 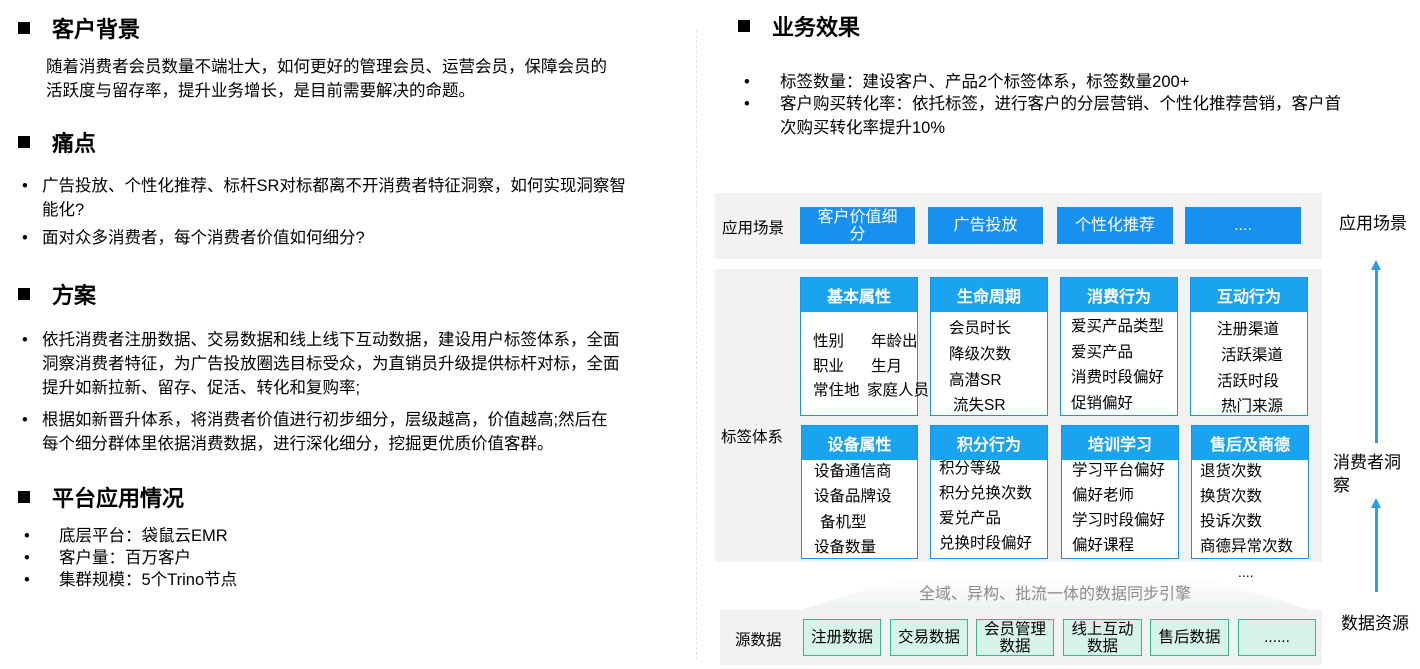 What do you see at coordinates (829, 341) in the screenshot?
I see `card-item: 性别` at bounding box center [829, 341].